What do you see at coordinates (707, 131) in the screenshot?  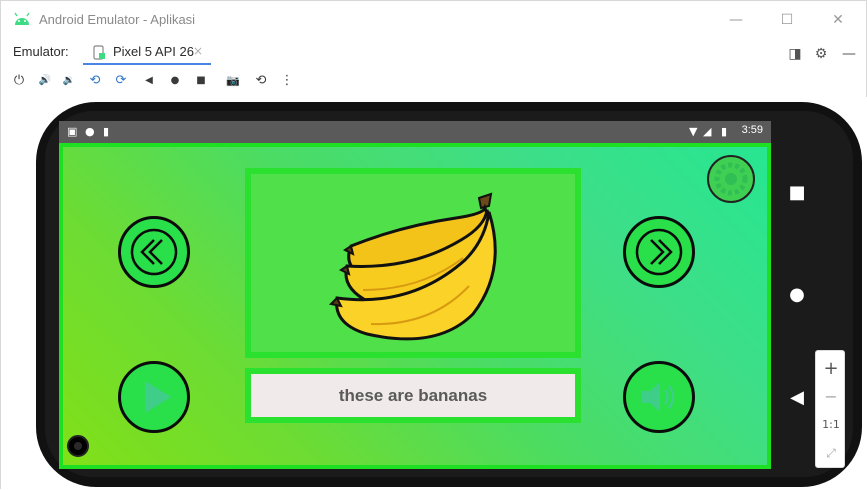 I see `signal-icon: ◢` at bounding box center [707, 131].